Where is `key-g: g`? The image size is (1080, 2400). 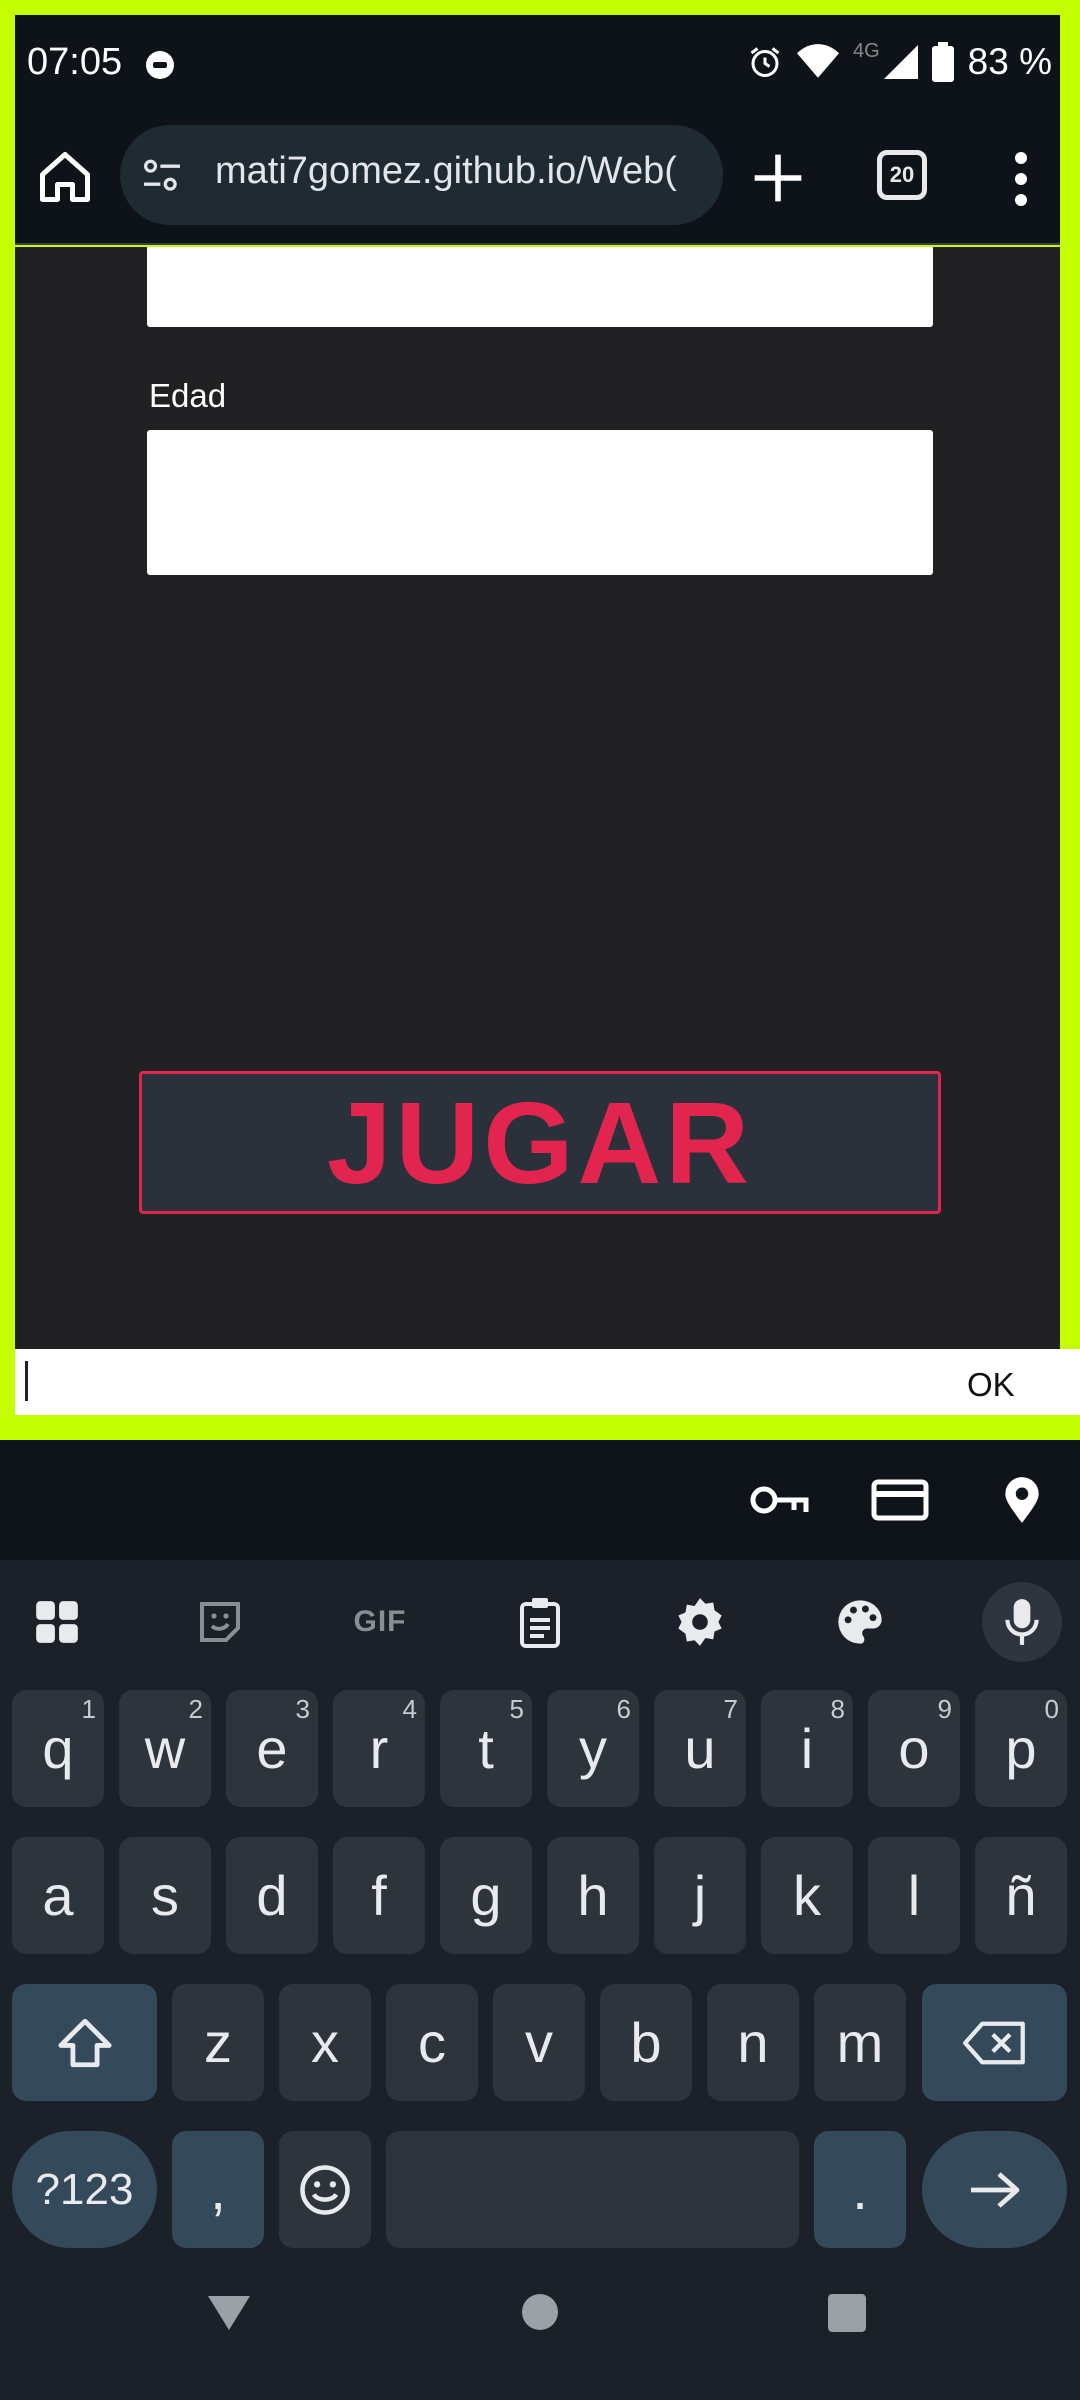
key-g: g is located at coordinates (486, 1895).